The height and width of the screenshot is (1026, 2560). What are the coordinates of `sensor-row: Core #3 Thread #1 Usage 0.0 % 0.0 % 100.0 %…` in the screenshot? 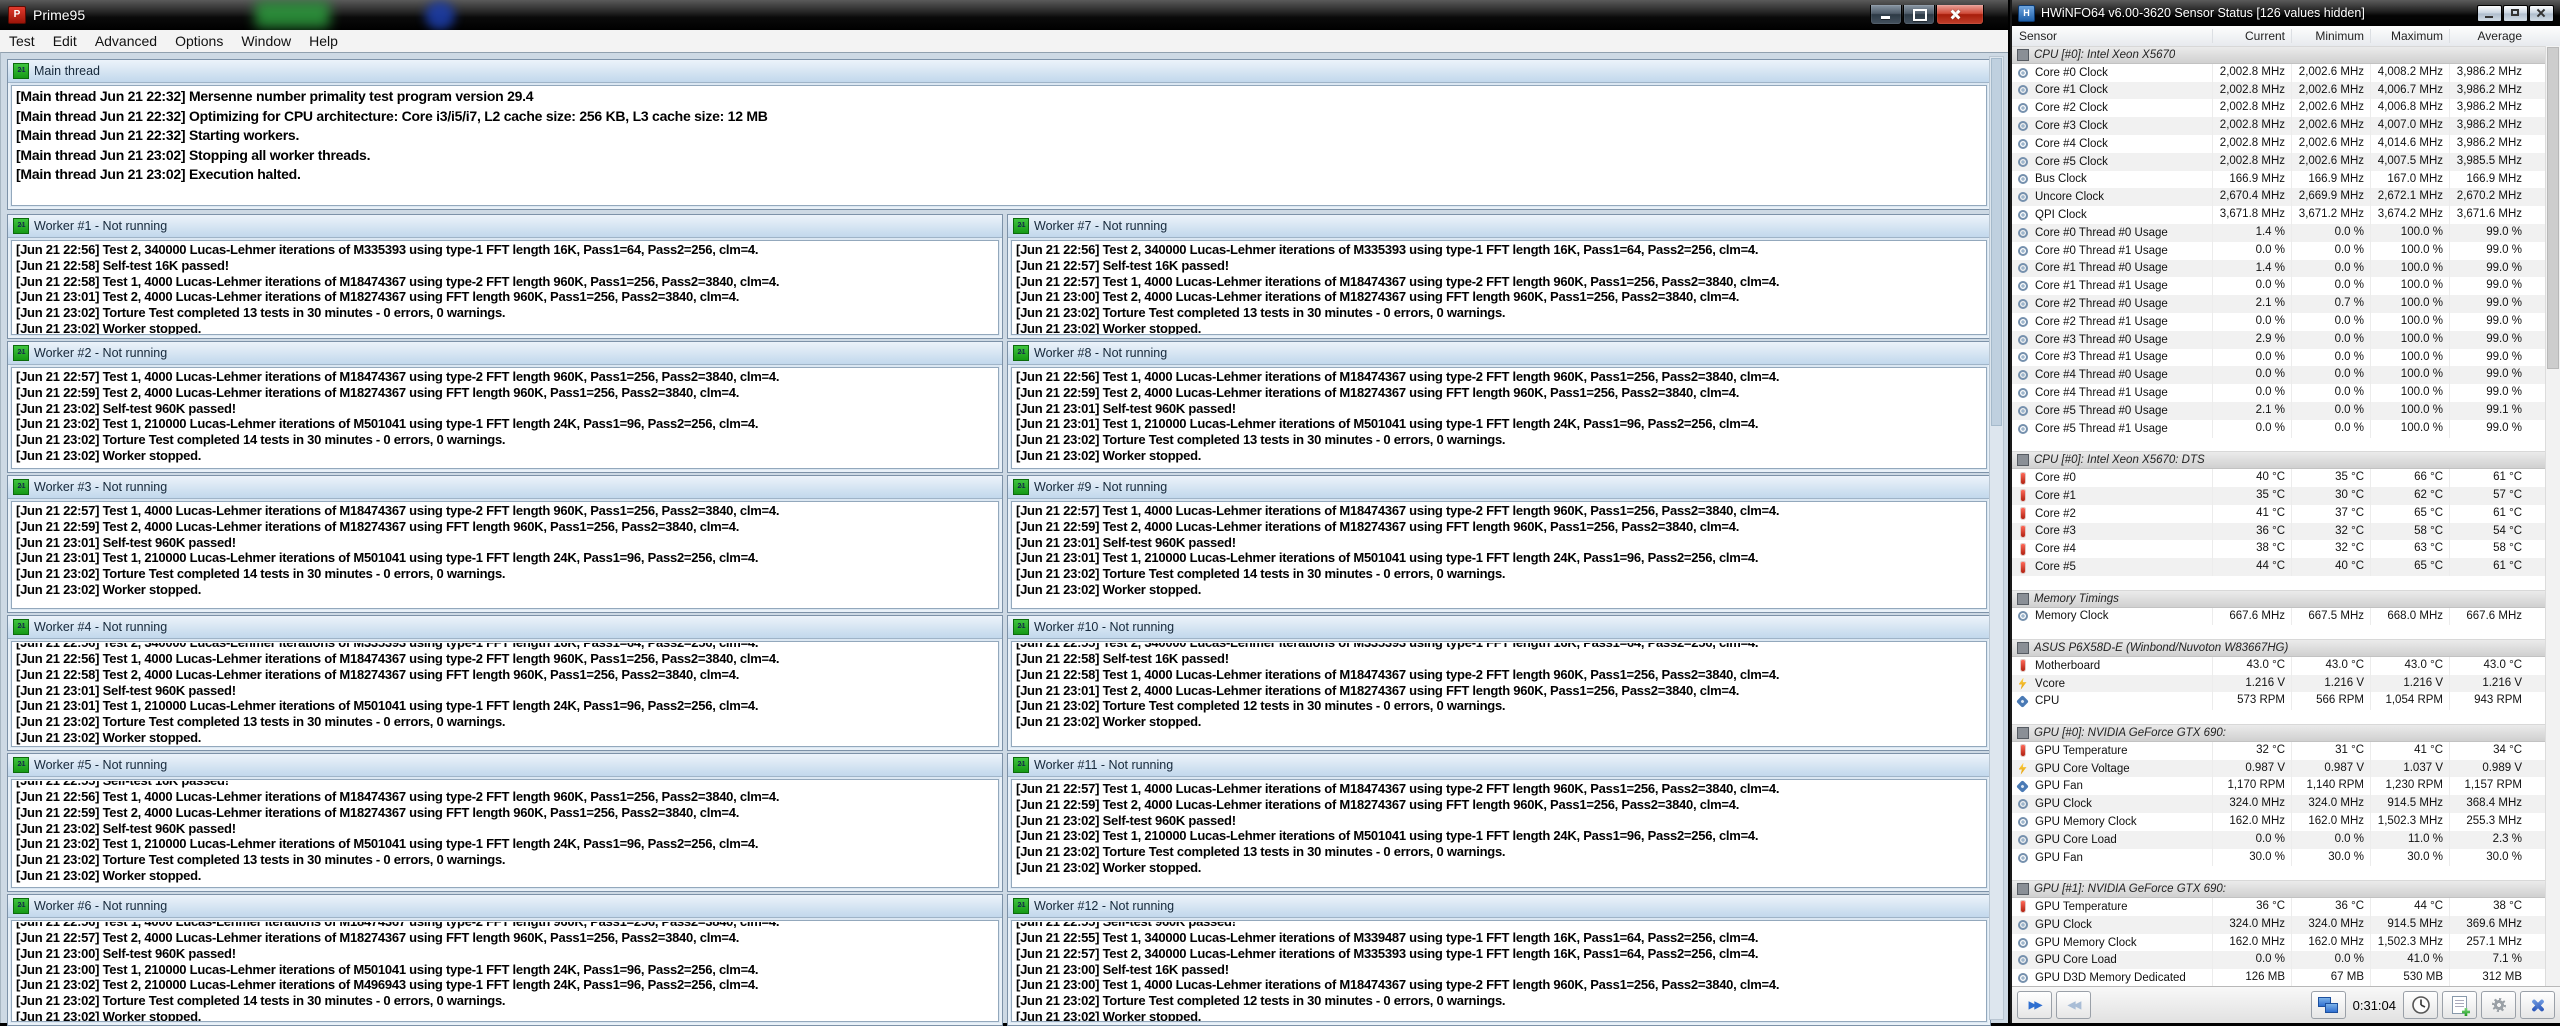 It's located at (2286, 357).